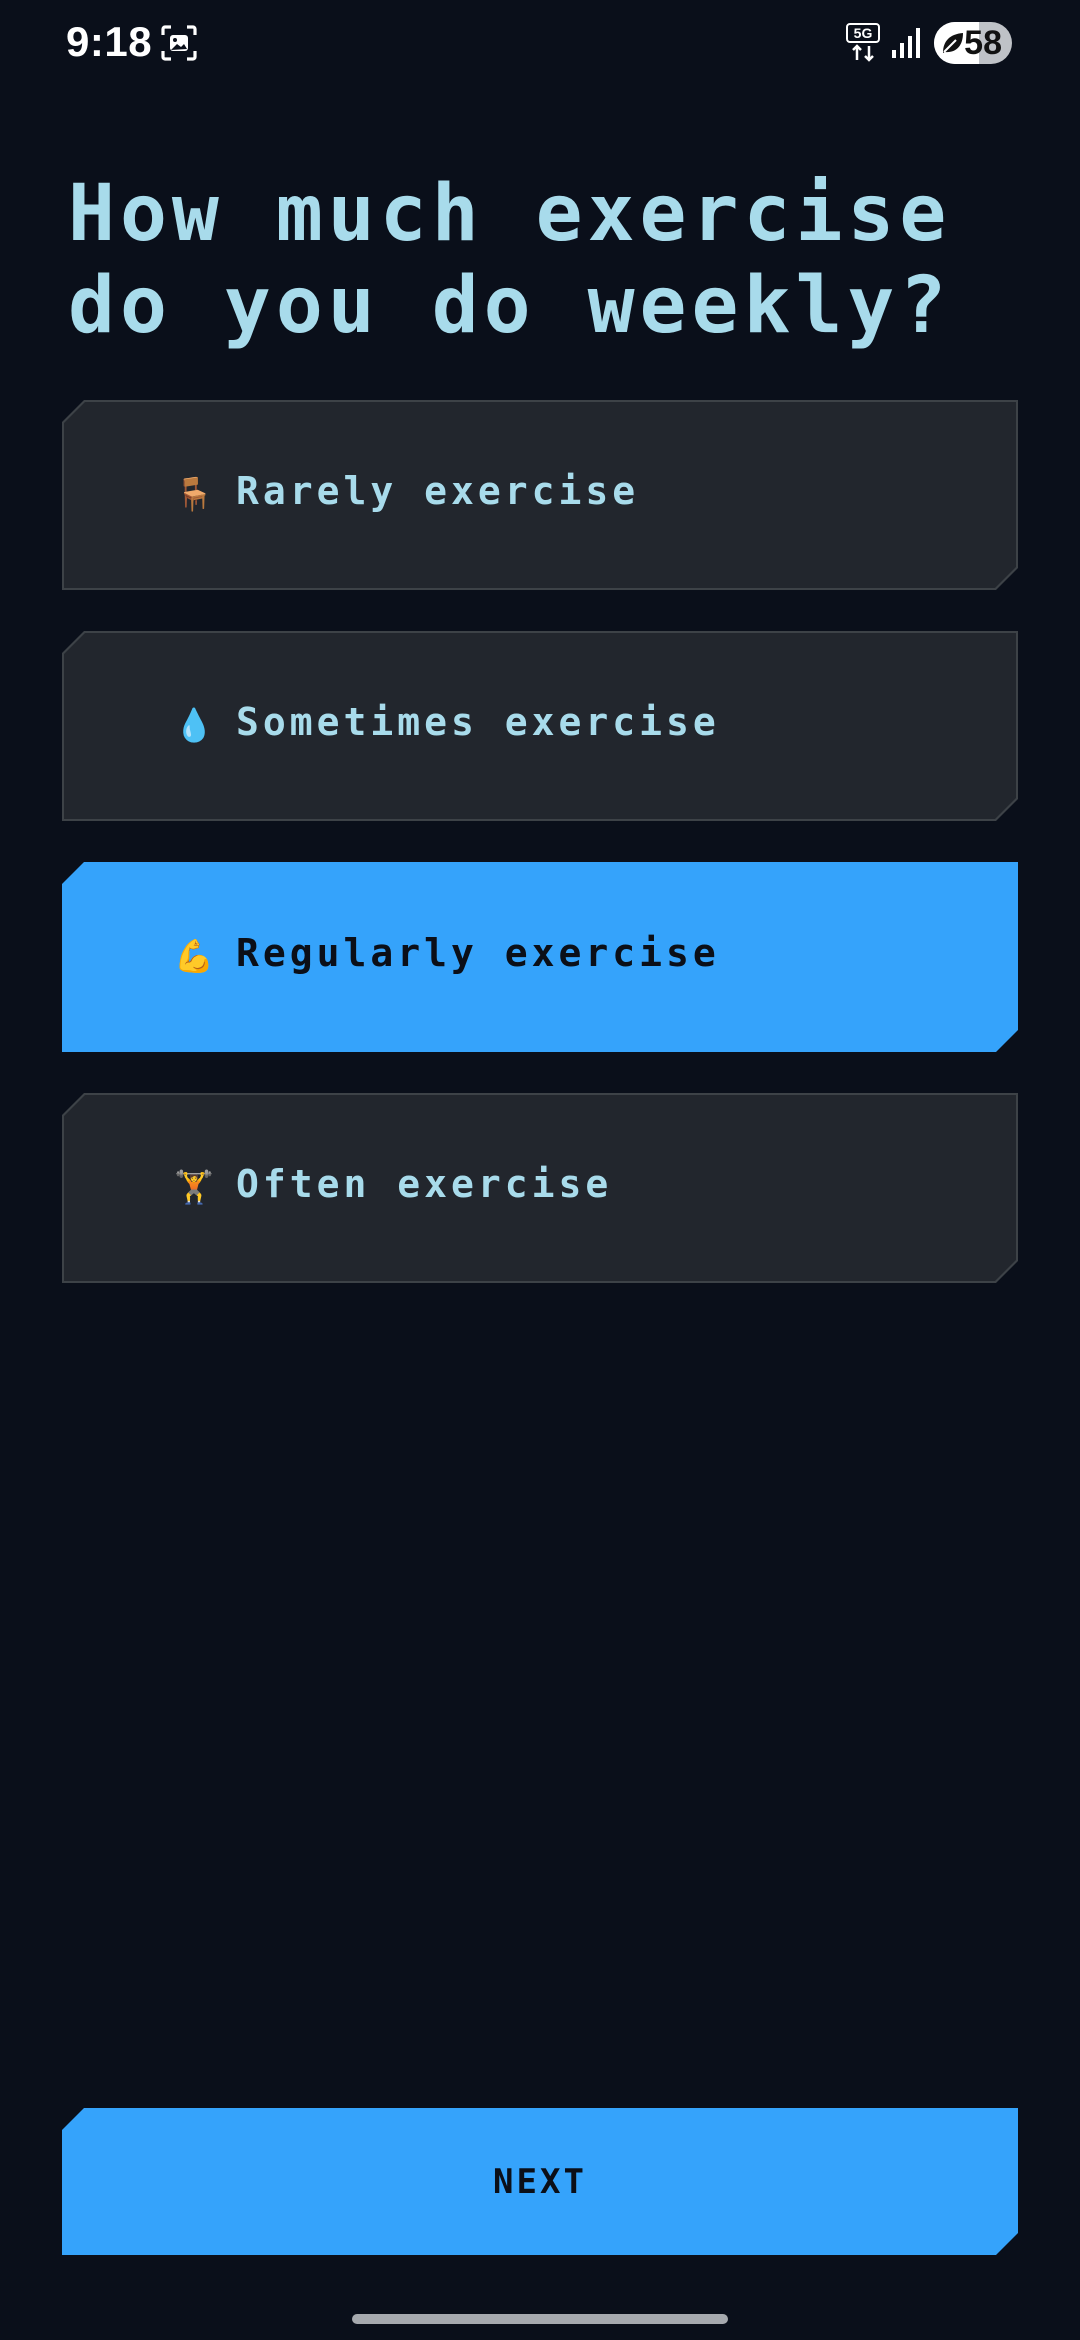 Image resolution: width=1080 pixels, height=2340 pixels. I want to click on clock: 9:18, so click(109, 41).